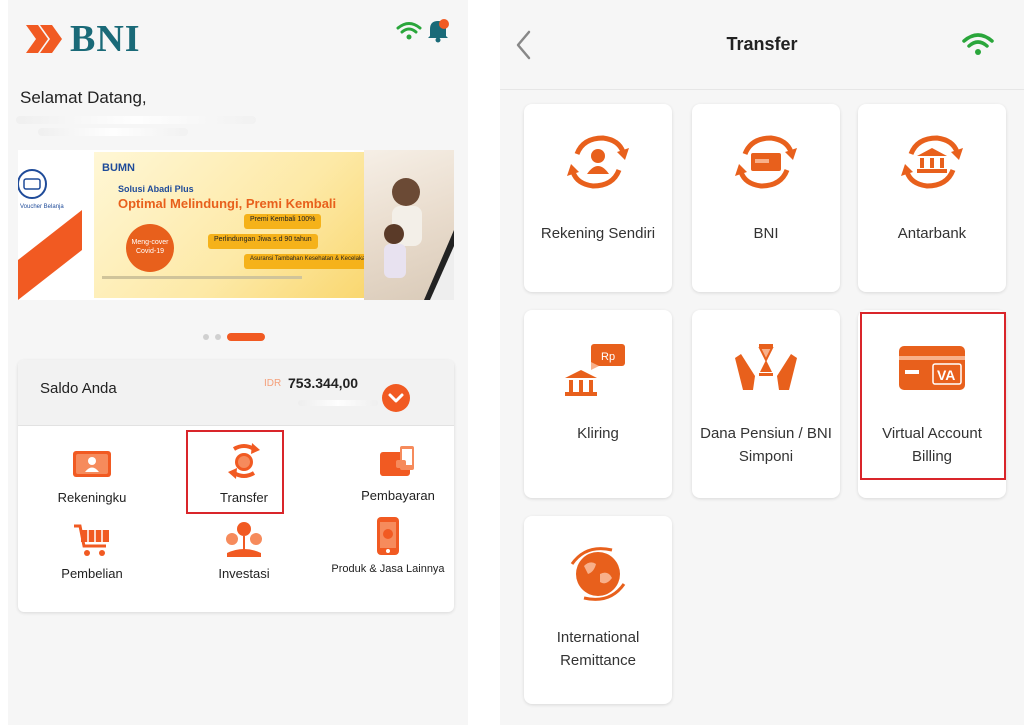 The height and width of the screenshot is (725, 1024). What do you see at coordinates (92, 497) in the screenshot?
I see `menu-label-rekeningku: Rekeningku` at bounding box center [92, 497].